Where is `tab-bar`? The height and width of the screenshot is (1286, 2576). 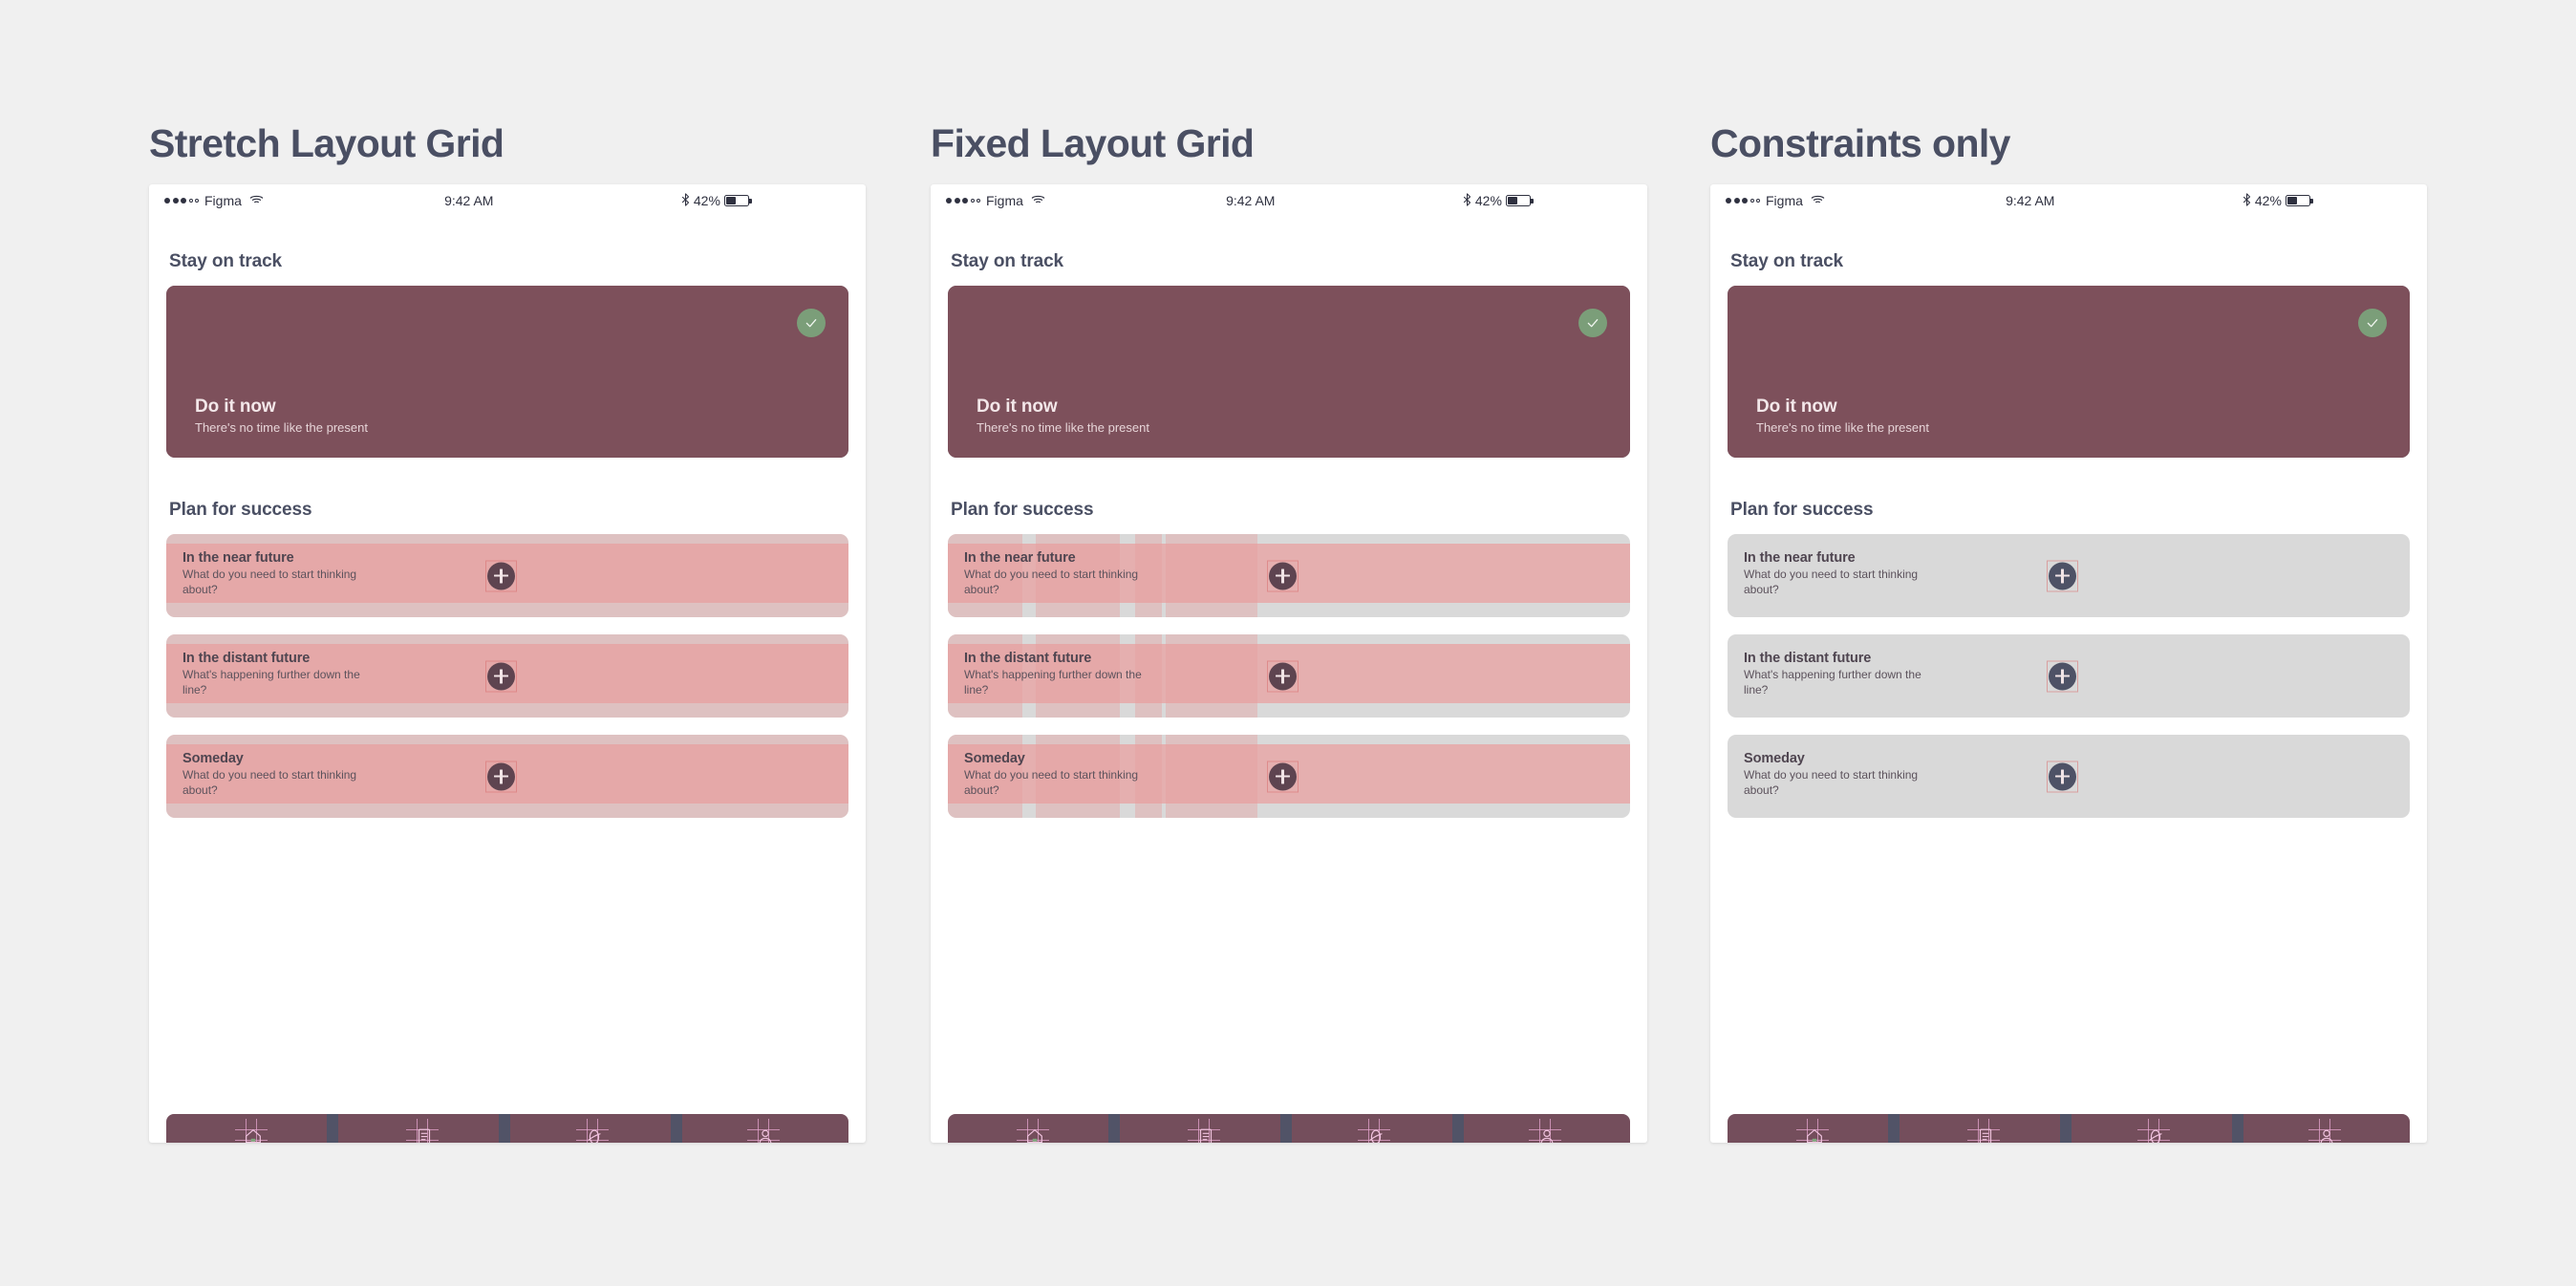
tab-bar is located at coordinates (1289, 1128).